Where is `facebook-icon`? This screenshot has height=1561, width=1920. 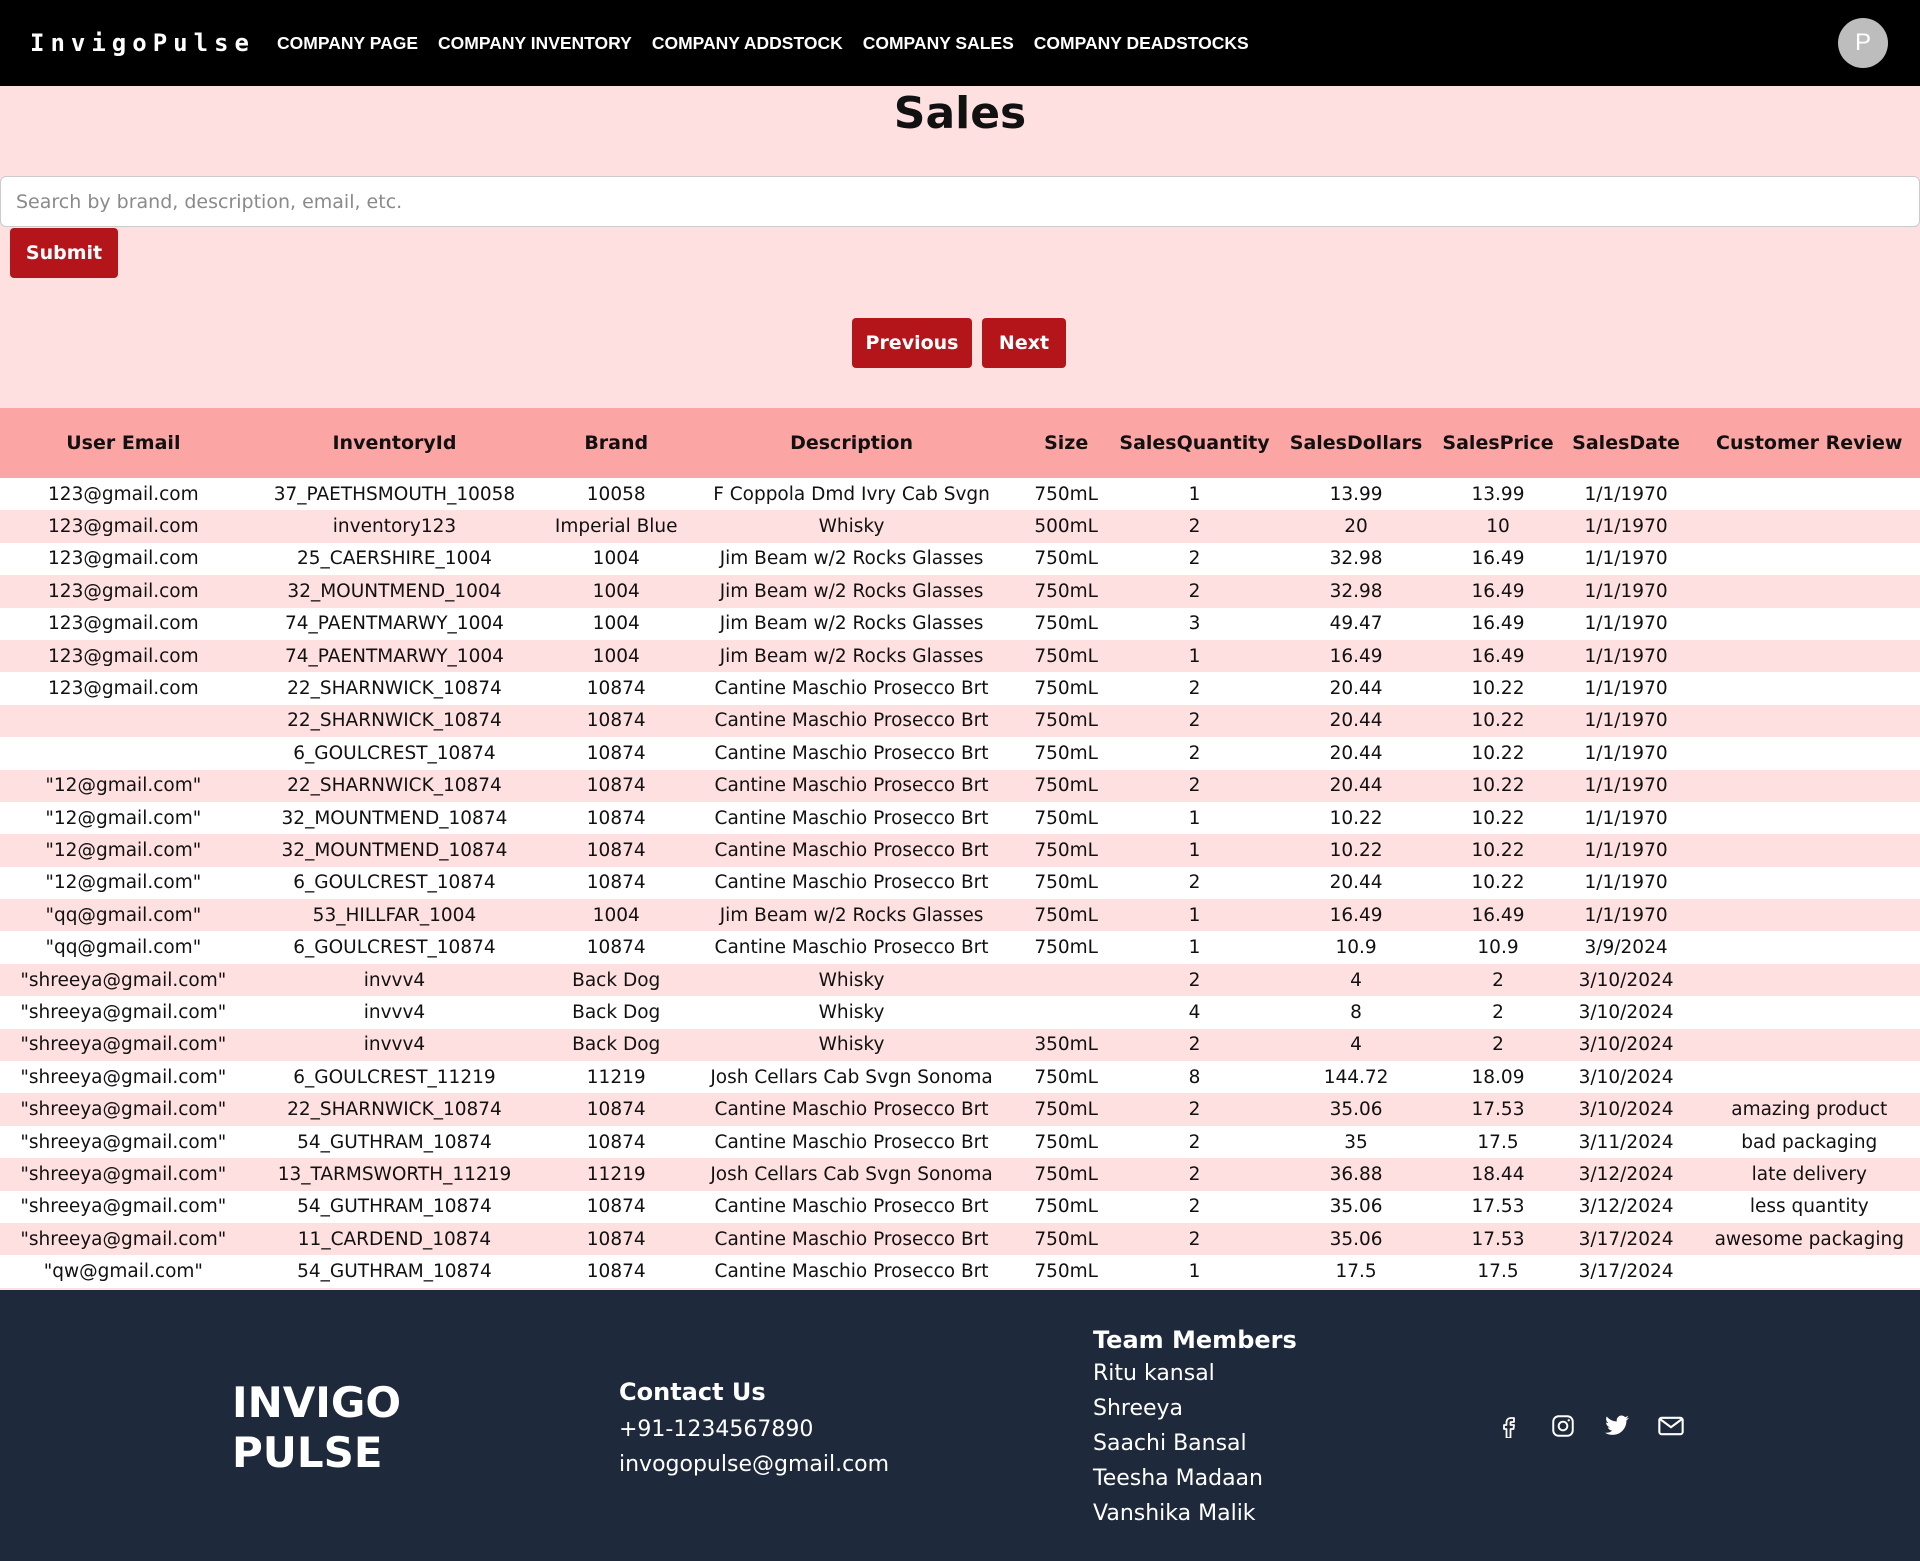
facebook-icon is located at coordinates (1509, 1426).